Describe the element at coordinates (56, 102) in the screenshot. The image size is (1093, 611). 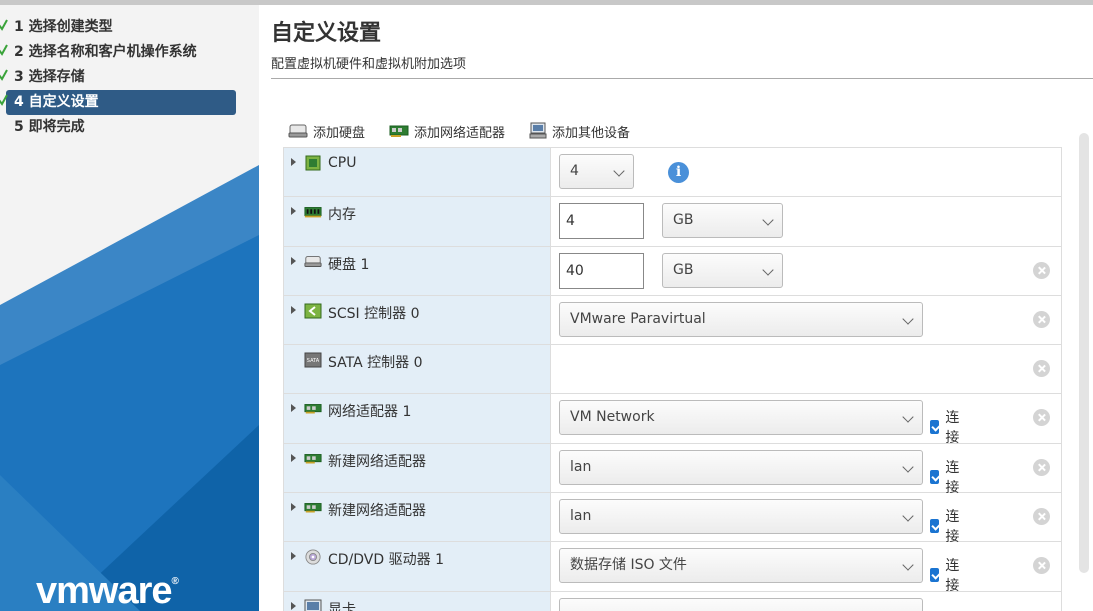
I see `wizard-step-label: 4 自定义设置` at that location.